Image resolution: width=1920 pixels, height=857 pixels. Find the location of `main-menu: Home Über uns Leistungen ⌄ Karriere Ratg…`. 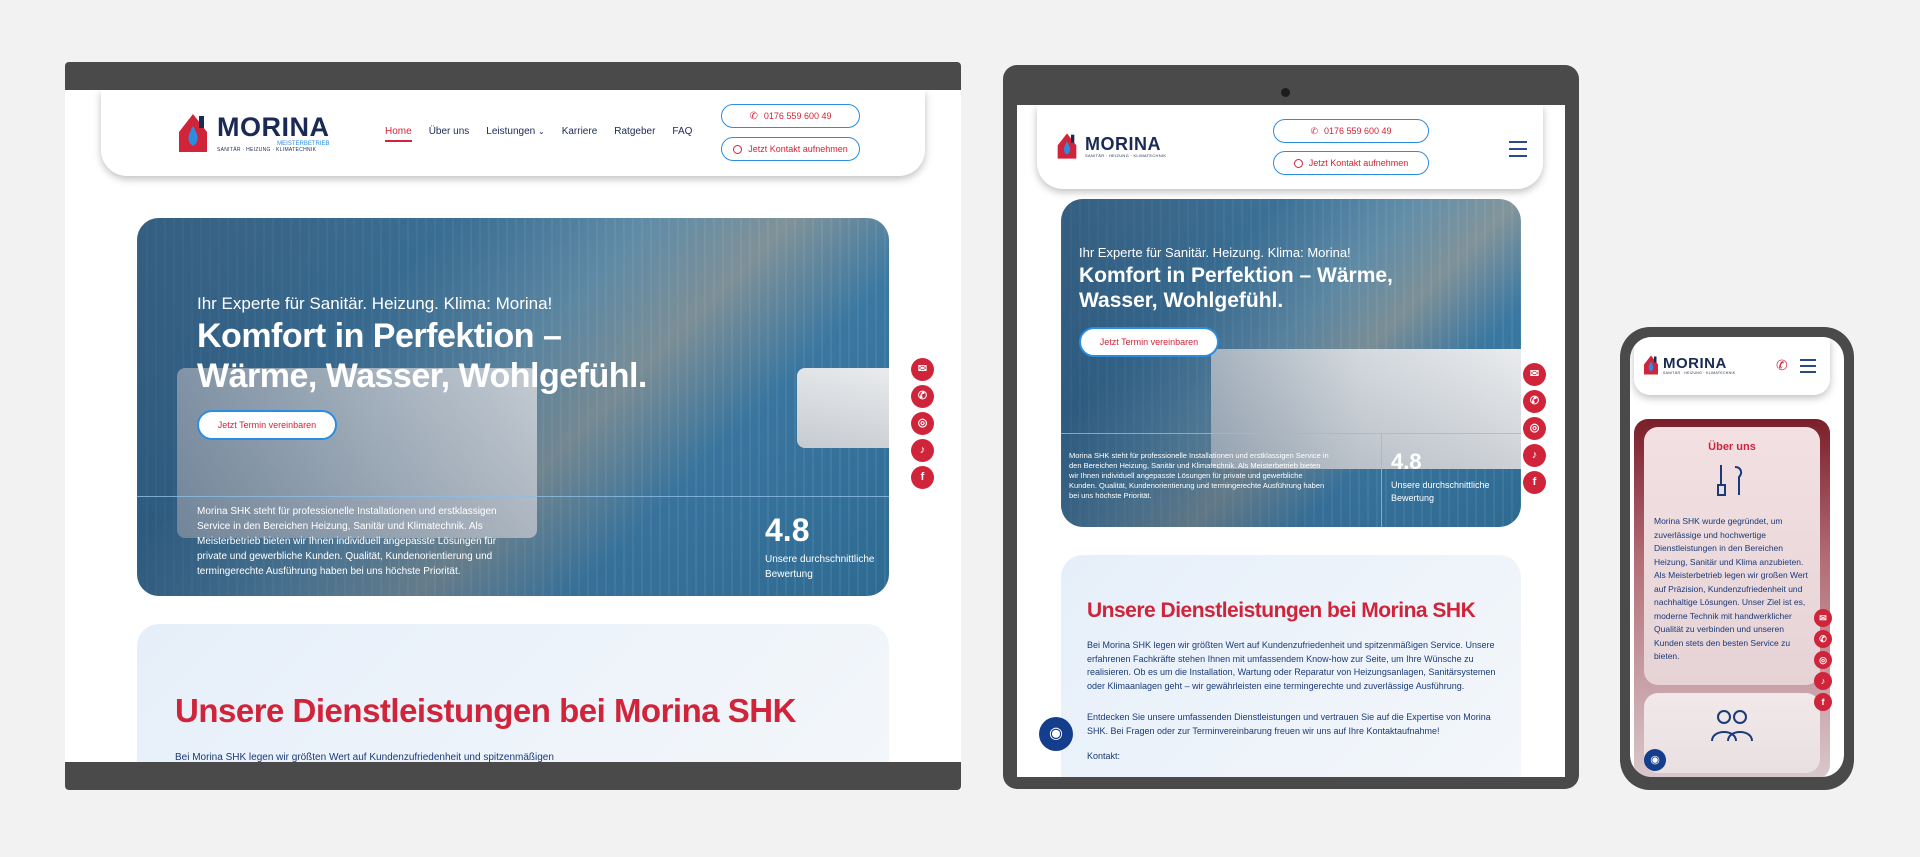

main-menu: Home Über uns Leistungen ⌄ Karriere Ratg… is located at coordinates (538, 134).